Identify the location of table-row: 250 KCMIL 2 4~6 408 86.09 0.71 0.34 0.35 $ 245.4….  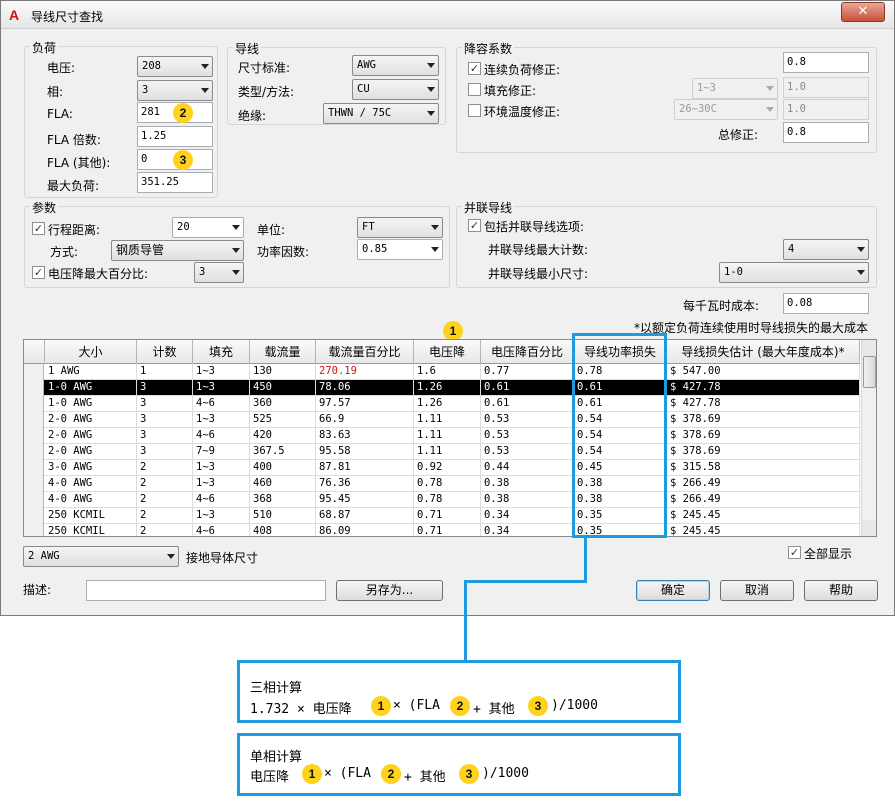
(442, 530).